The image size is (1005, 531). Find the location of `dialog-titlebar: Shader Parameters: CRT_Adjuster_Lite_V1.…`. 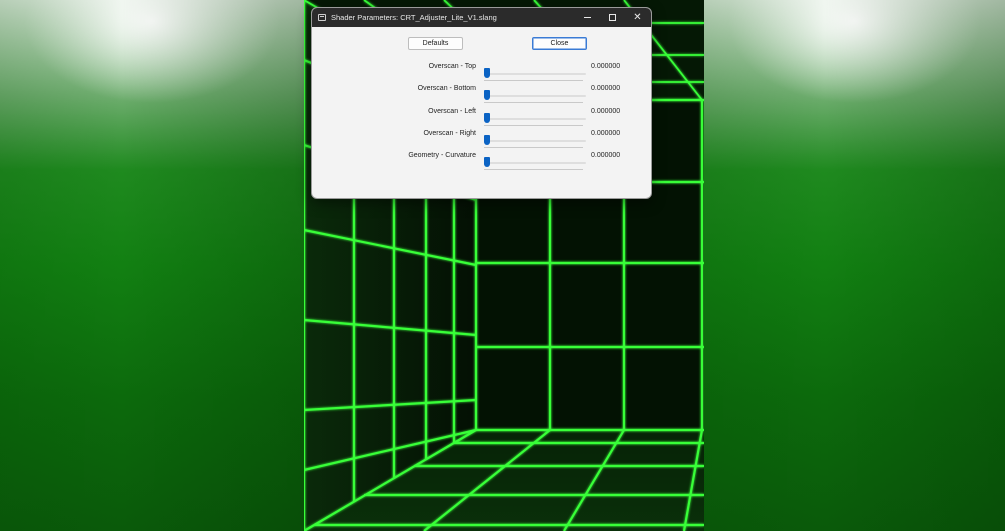

dialog-titlebar: Shader Parameters: CRT_Adjuster_Lite_V1.… is located at coordinates (481, 17).